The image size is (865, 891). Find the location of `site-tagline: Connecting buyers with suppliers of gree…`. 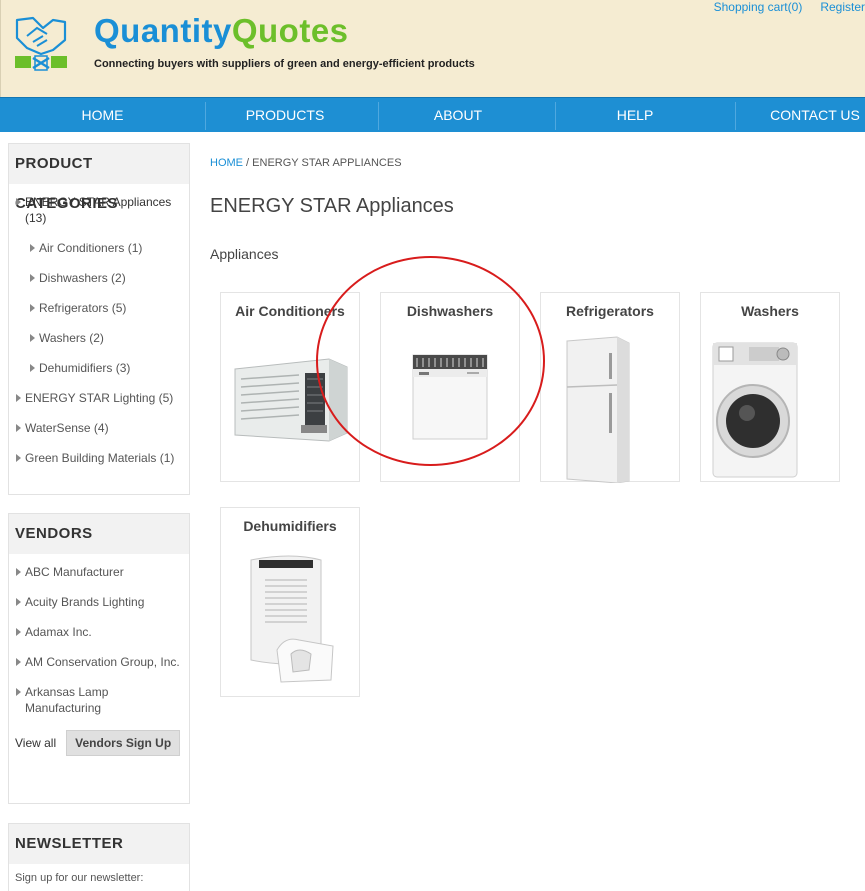

site-tagline: Connecting buyers with suppliers of gree… is located at coordinates (284, 64).